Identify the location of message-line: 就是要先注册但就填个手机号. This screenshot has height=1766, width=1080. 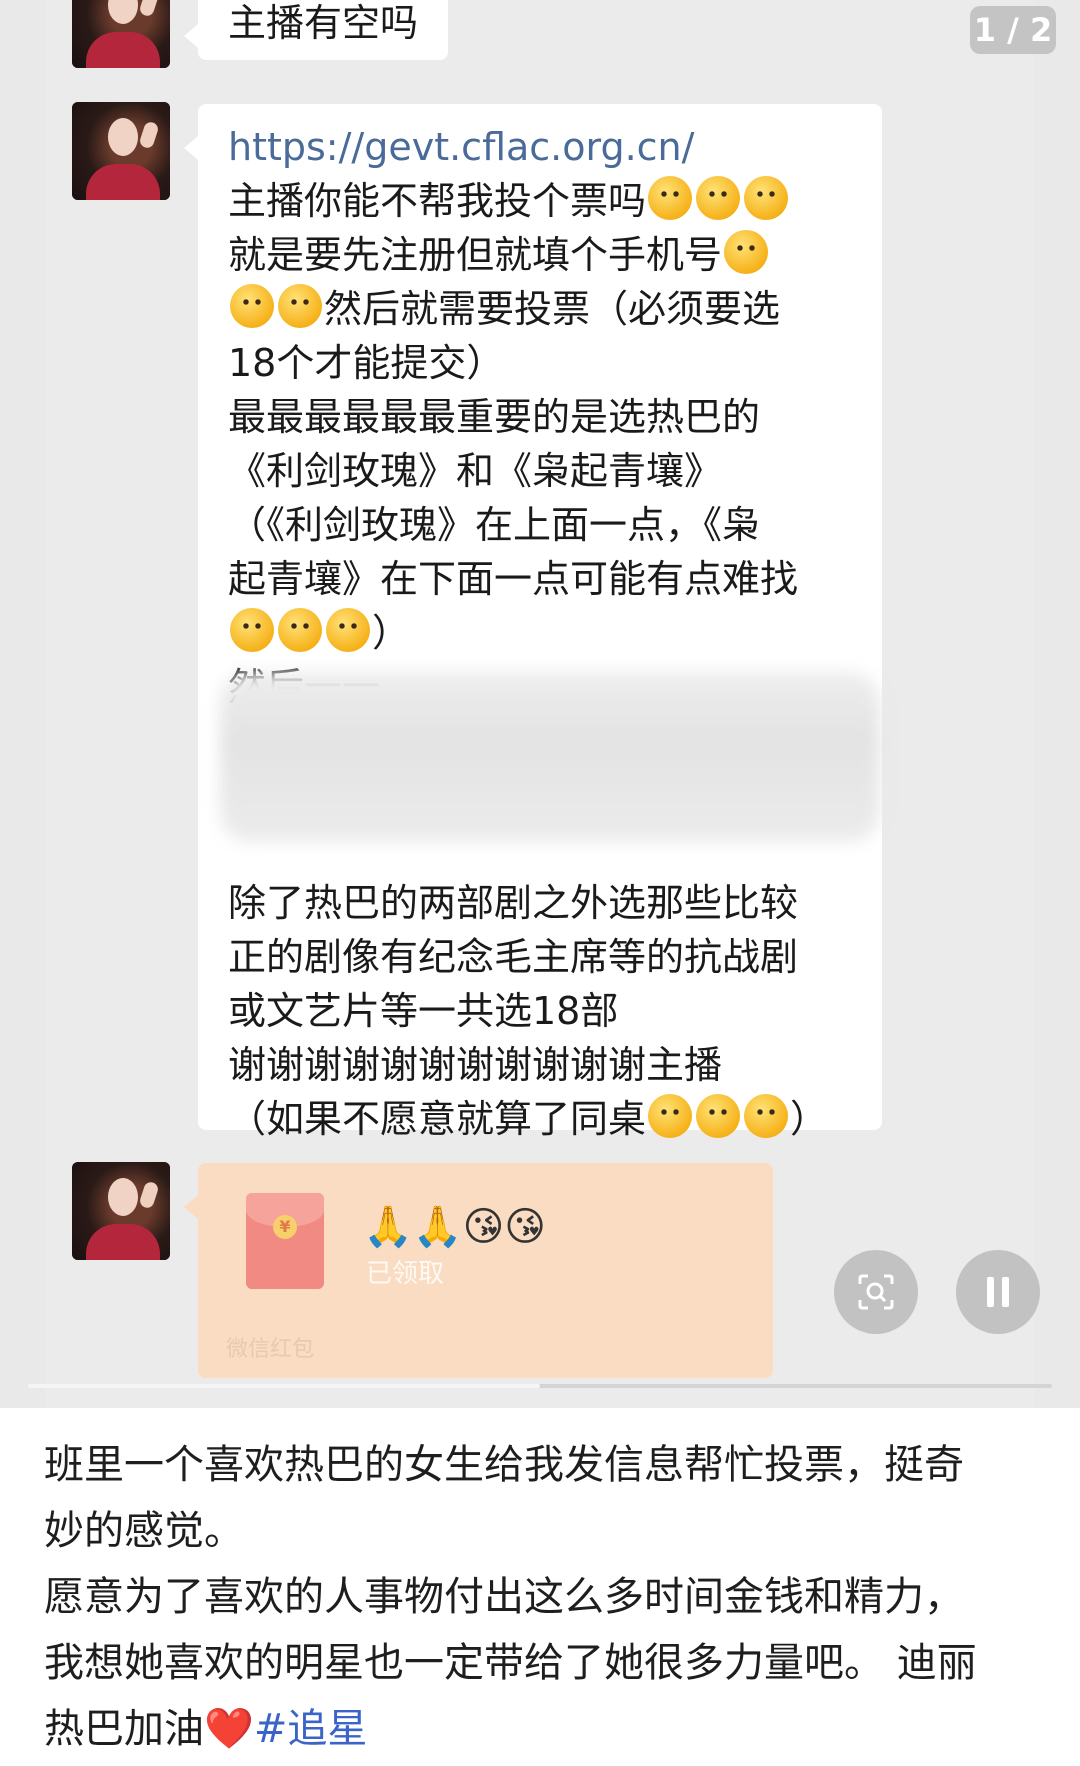
(475, 255).